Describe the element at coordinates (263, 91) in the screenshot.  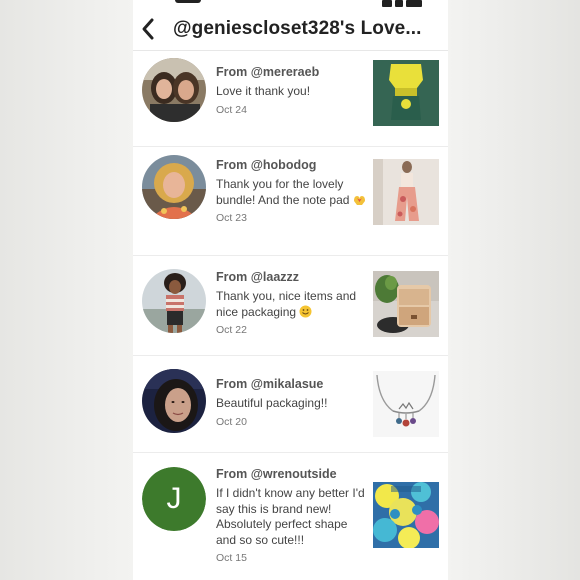
I see `note-message: Love it thank you!` at that location.